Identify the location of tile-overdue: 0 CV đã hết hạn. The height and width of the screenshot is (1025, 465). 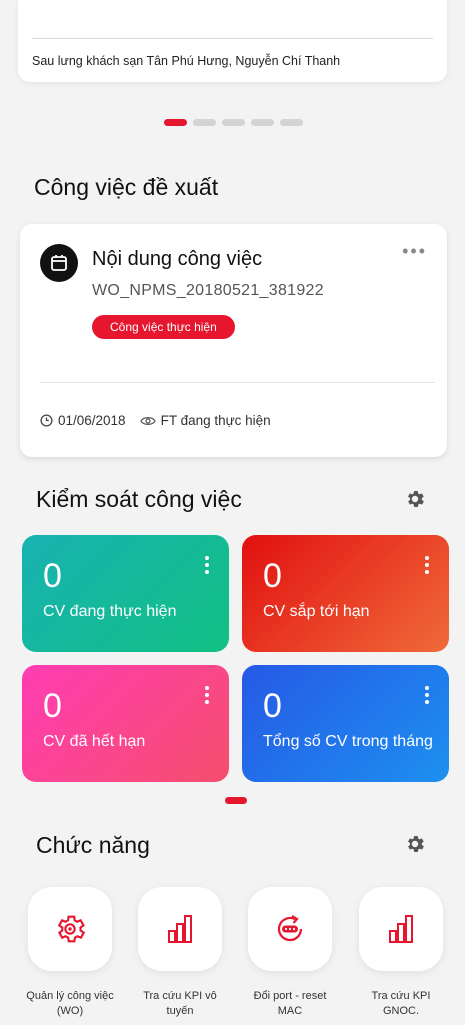
(125, 723).